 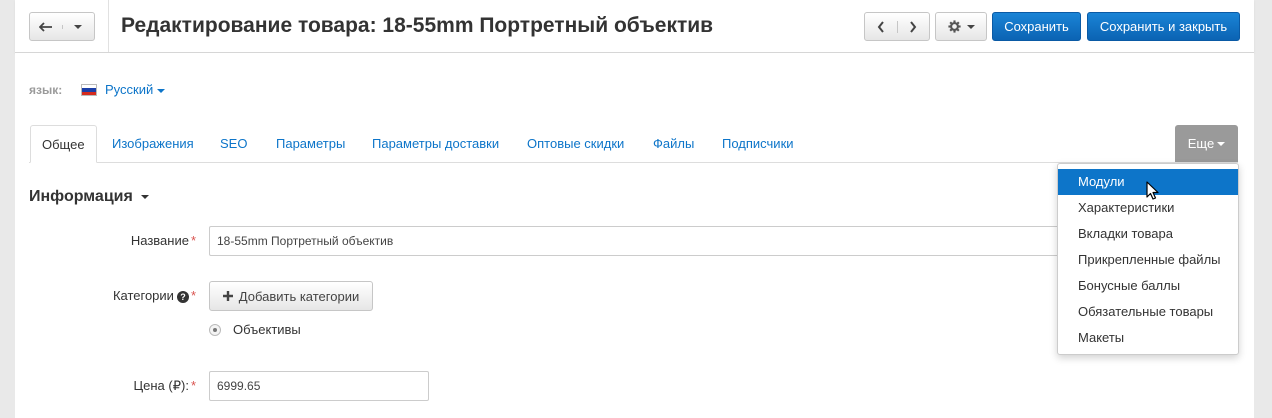 What do you see at coordinates (1163, 26) in the screenshot?
I see `save-and-close-button: Сохранить и закрыть` at bounding box center [1163, 26].